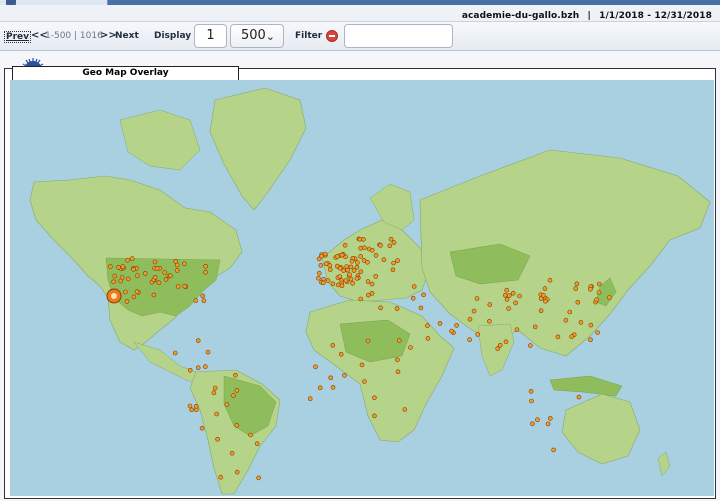 The height and width of the screenshot is (501, 720). Describe the element at coordinates (18, 37) in the screenshot. I see `prev-button: Prev` at that location.